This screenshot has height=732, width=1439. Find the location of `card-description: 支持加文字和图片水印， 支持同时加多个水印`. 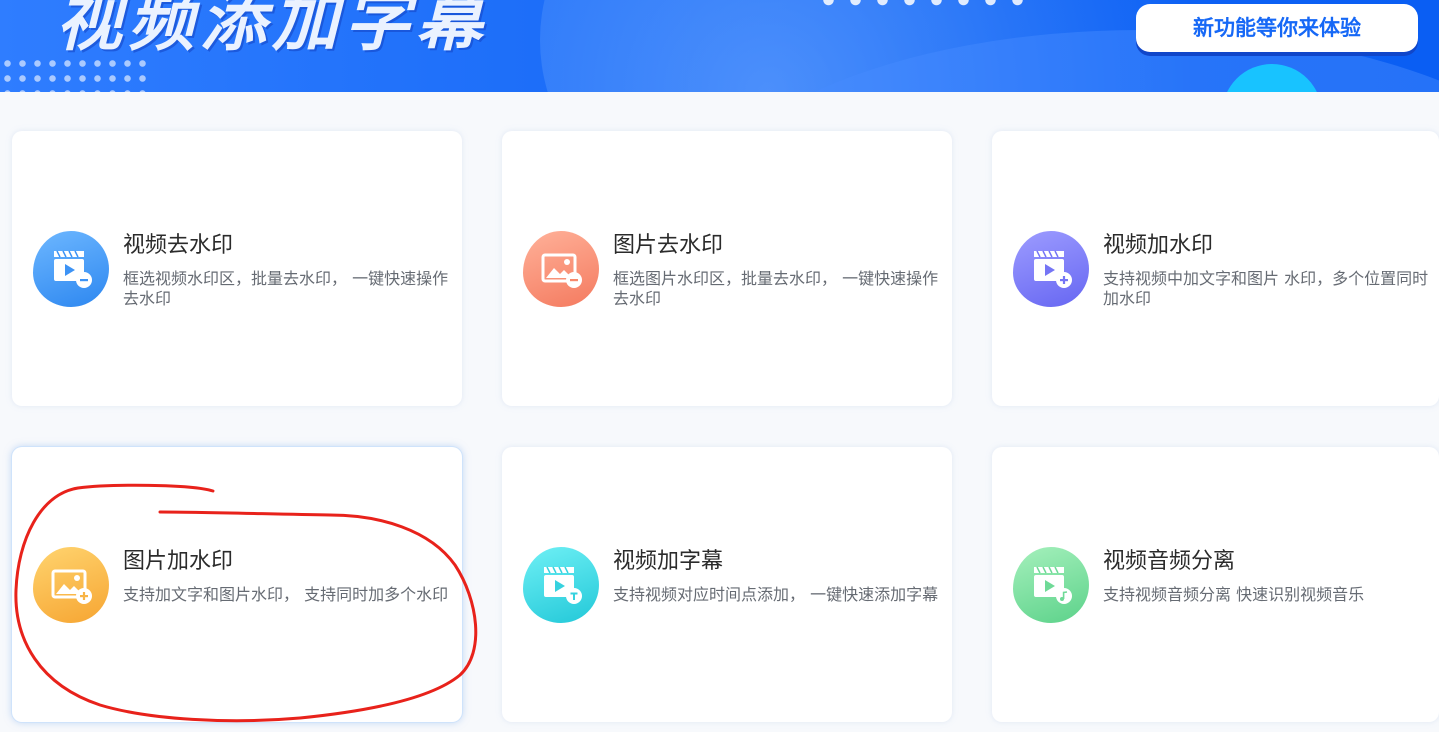

card-description: 支持加文字和图片水印， 支持同时加多个水印 is located at coordinates (286, 594).